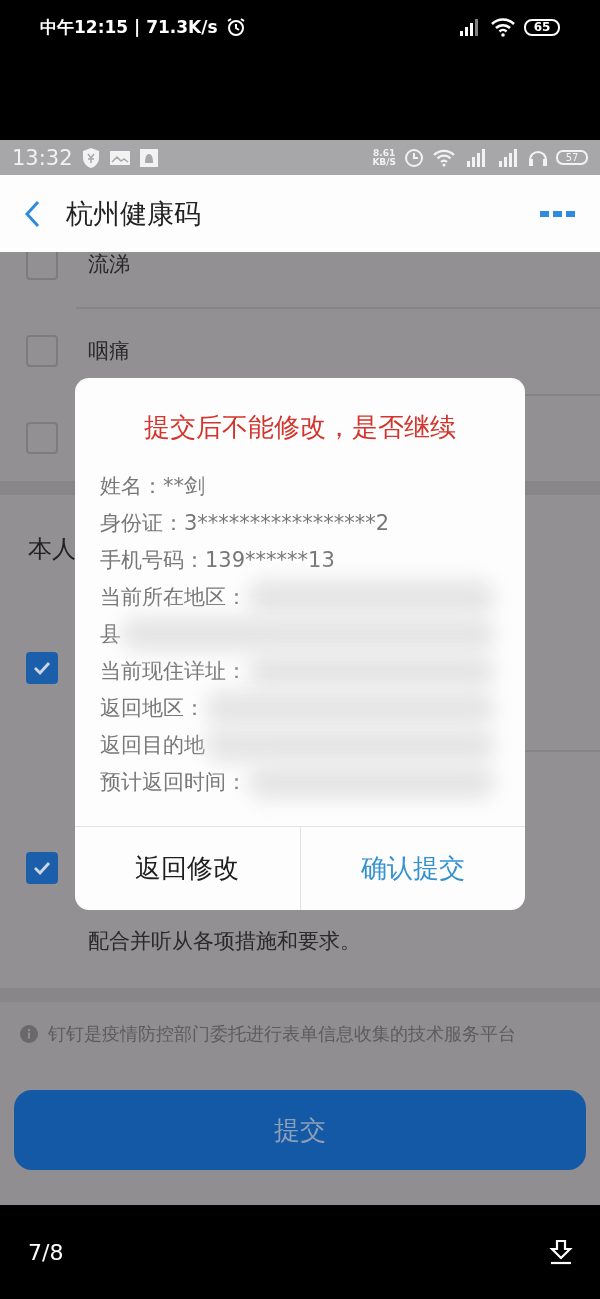 The width and height of the screenshot is (600, 1299). What do you see at coordinates (110, 634) in the screenshot?
I see `info-line: 县` at bounding box center [110, 634].